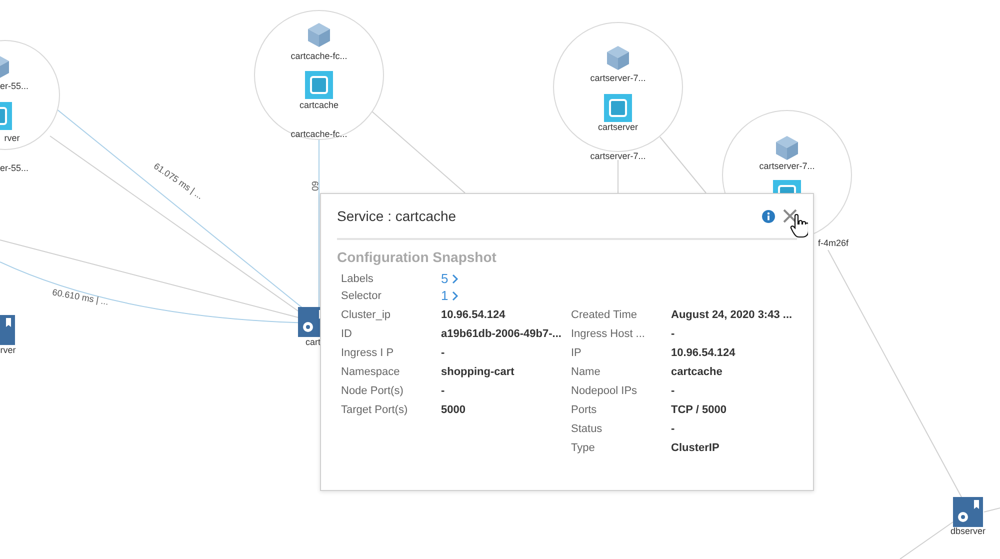  Describe the element at coordinates (583, 448) in the screenshot. I see `field-label: Type` at that location.